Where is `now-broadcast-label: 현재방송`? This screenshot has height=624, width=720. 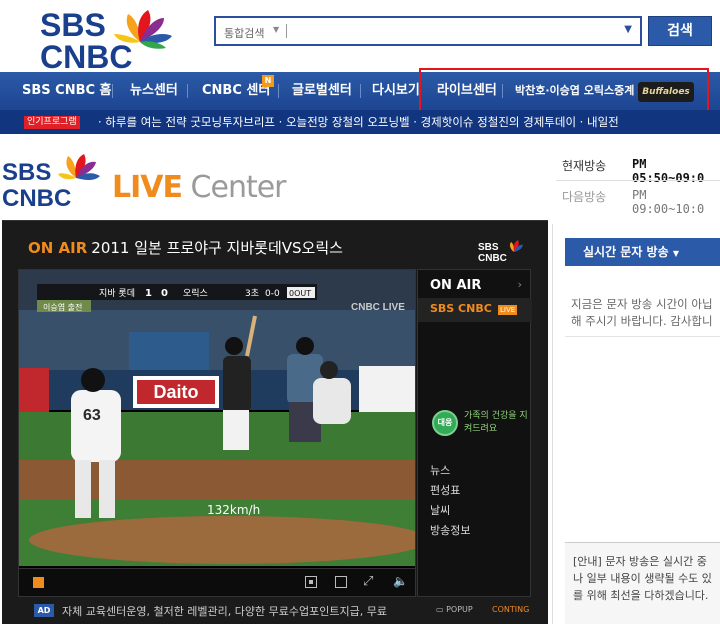 now-broadcast-label: 현재방송 is located at coordinates (584, 166).